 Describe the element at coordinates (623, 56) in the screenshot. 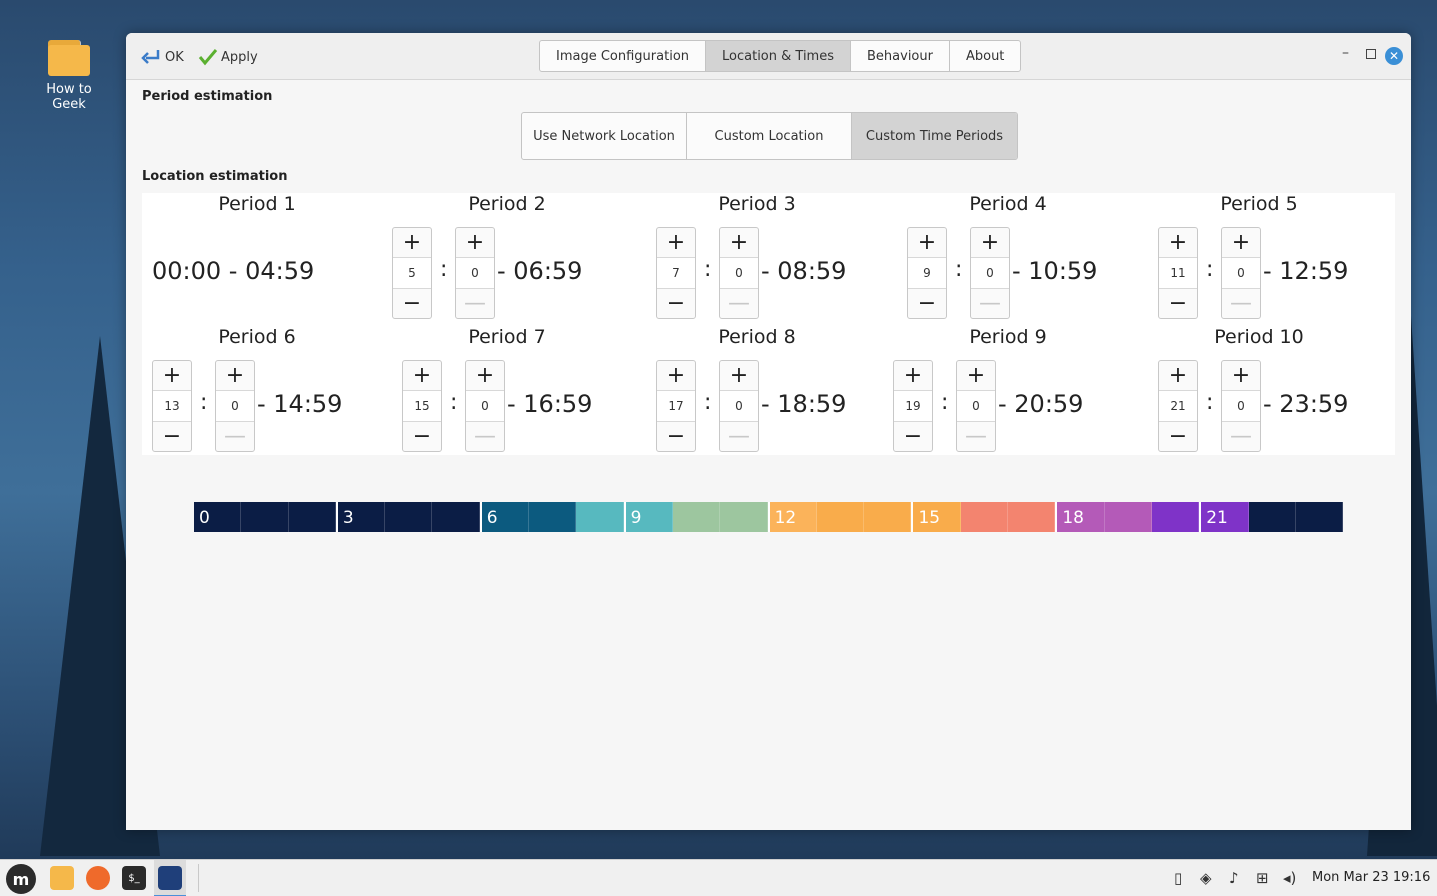

I see `tab-image-configuration: Image Configuration` at that location.